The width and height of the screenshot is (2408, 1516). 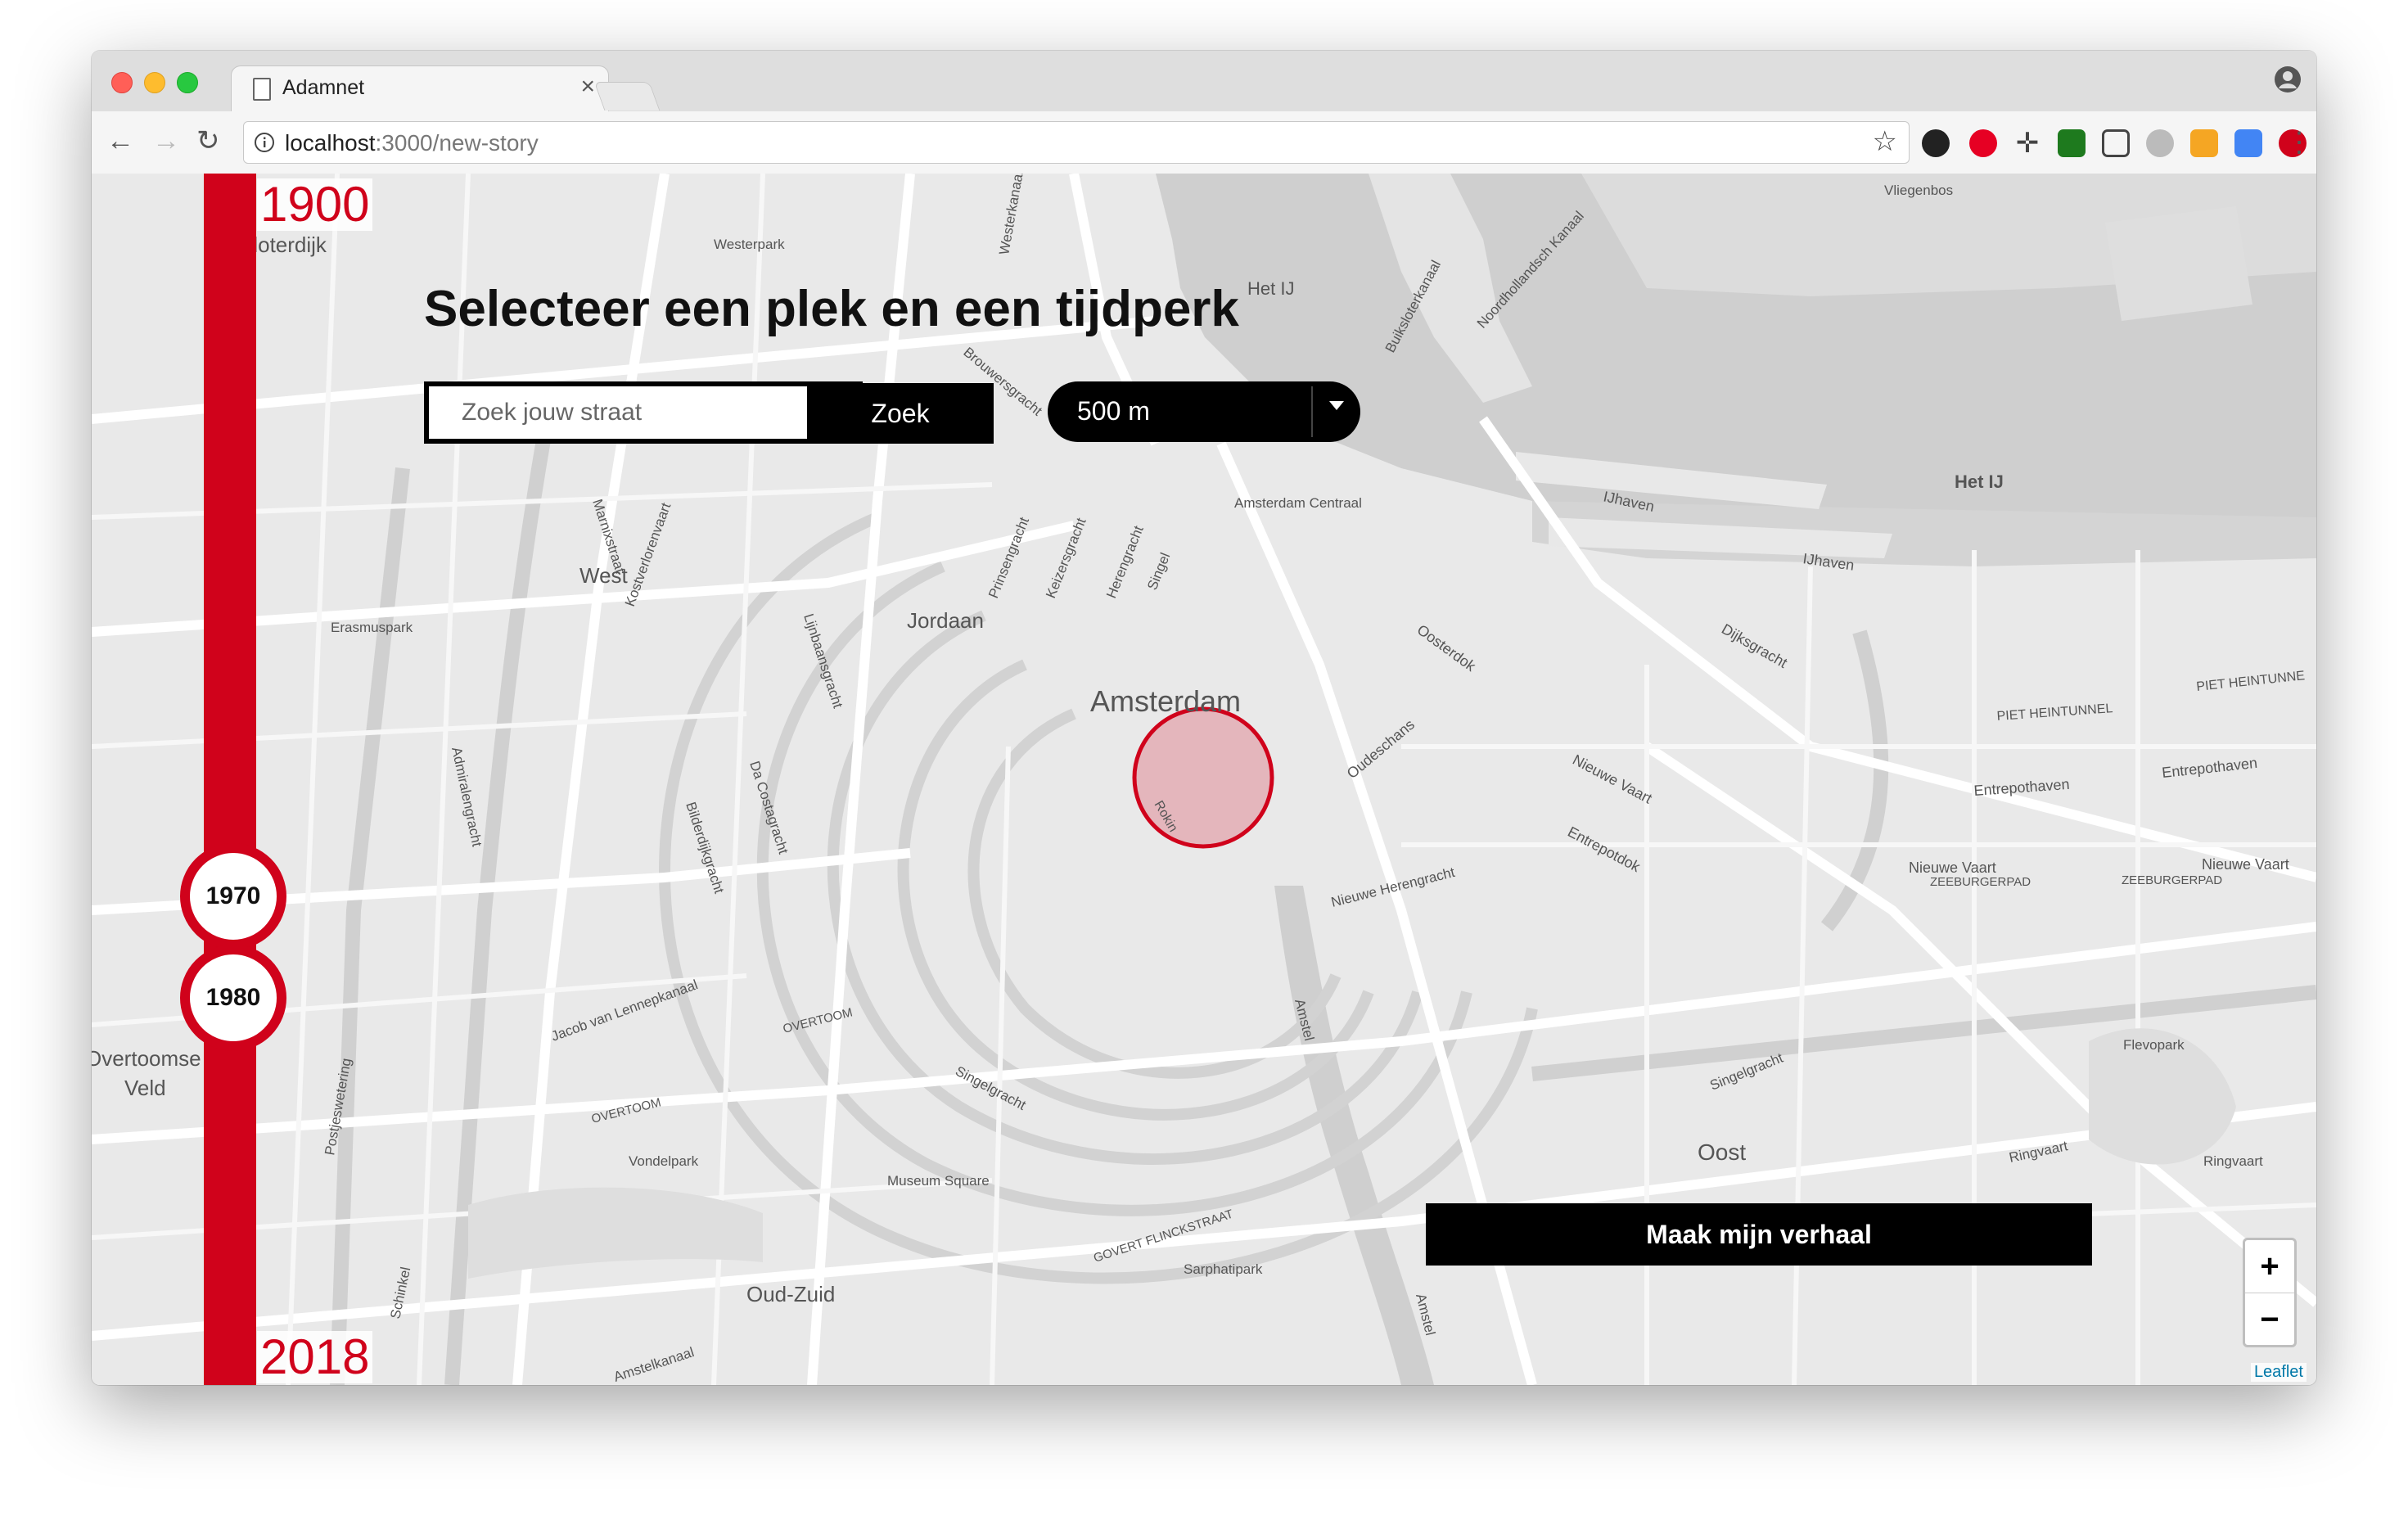 I want to click on map-label-het-ij-2: Het IJ, so click(x=1270, y=288).